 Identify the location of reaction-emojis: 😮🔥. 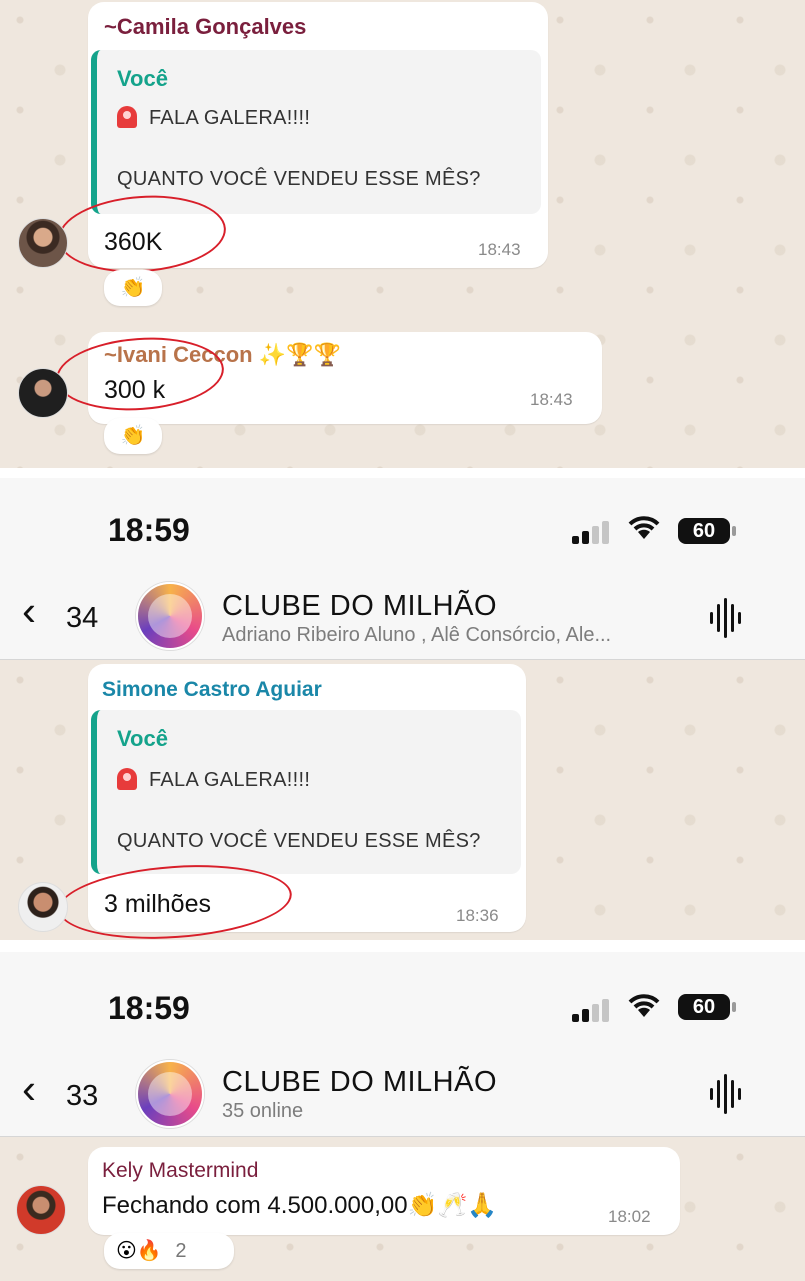
(139, 1251).